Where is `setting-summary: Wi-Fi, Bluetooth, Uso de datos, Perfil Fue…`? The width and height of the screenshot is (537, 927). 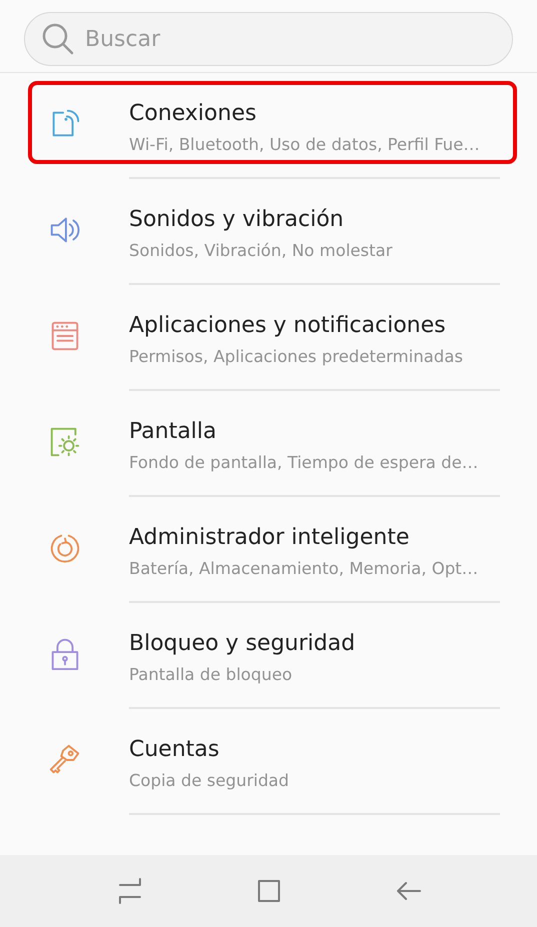
setting-summary: Wi-Fi, Bluetooth, Uso de datos, Perfil Fue… is located at coordinates (304, 144).